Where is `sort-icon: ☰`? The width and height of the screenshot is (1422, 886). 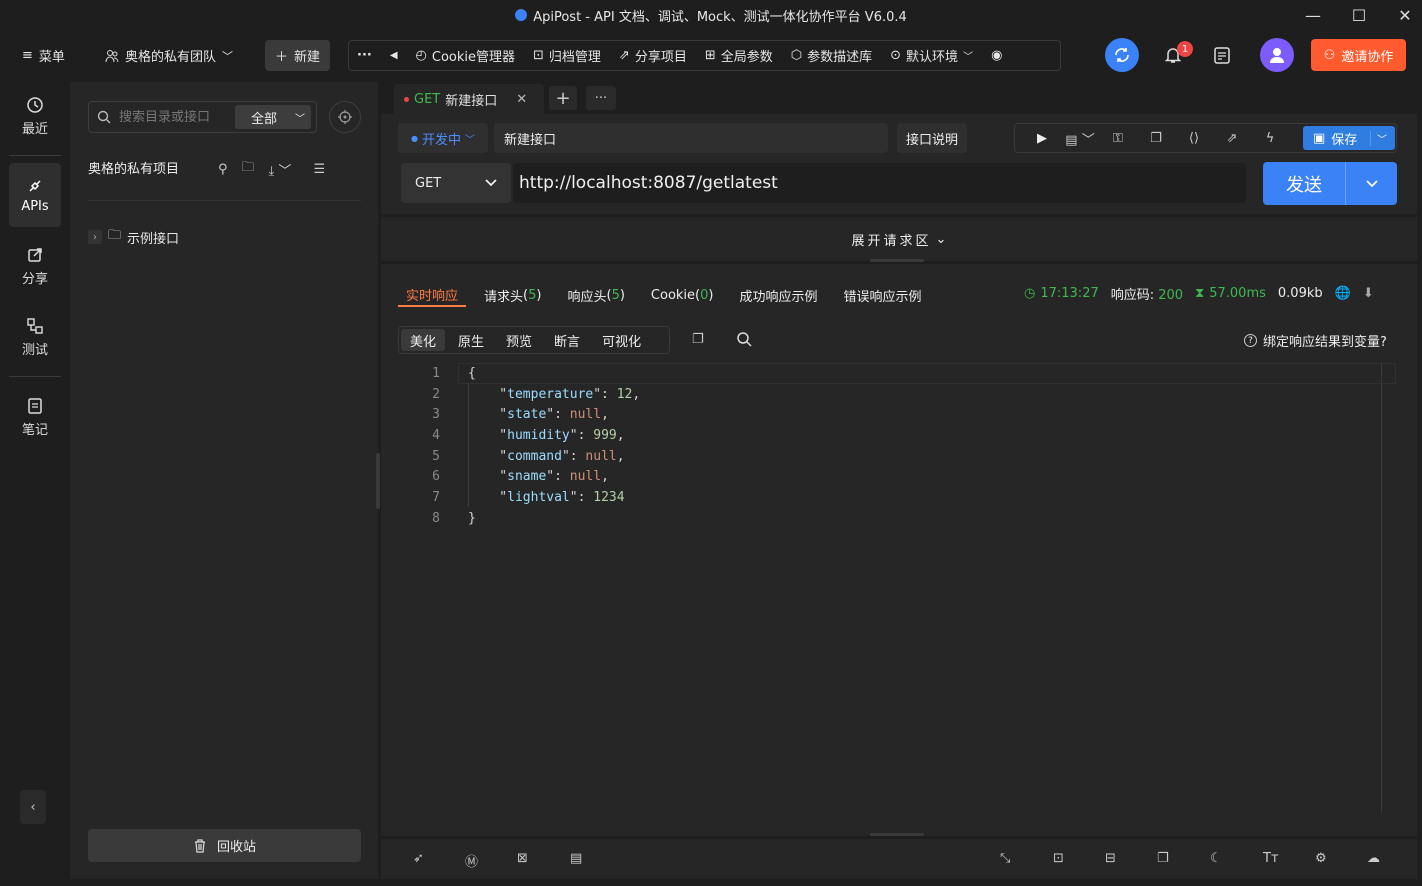
sort-icon: ☰ is located at coordinates (319, 169).